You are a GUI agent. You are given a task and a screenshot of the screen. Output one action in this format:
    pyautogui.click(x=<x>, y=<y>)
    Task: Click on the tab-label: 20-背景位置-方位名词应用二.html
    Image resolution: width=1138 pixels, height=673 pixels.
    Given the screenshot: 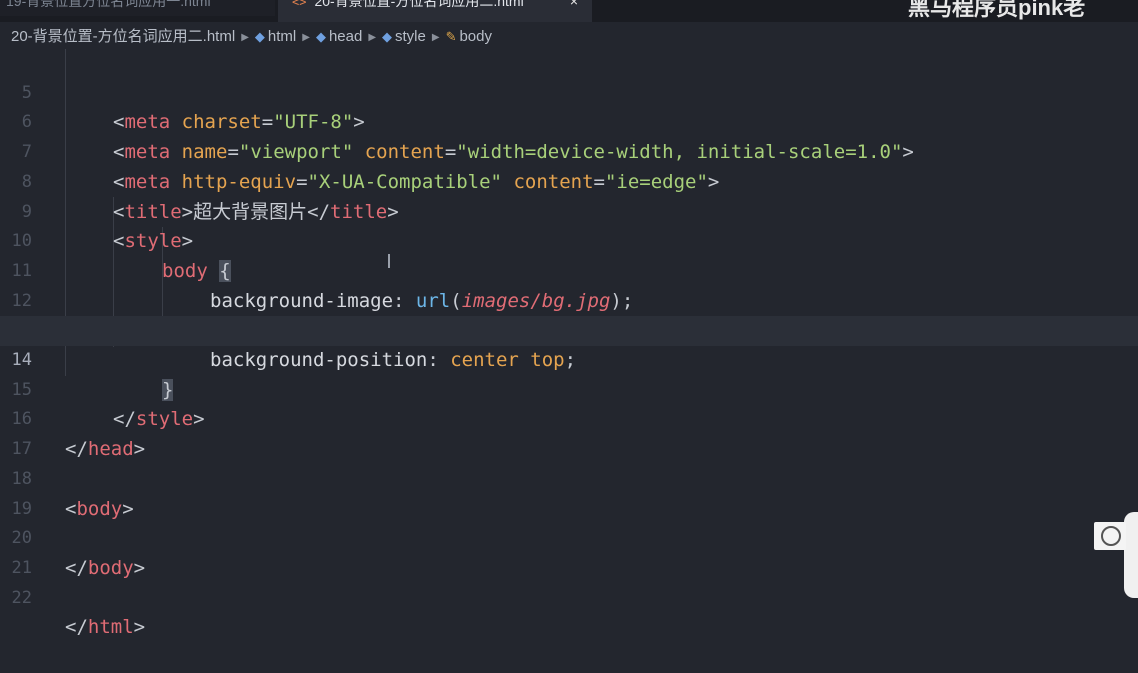 What is the action you would take?
    pyautogui.click(x=419, y=4)
    